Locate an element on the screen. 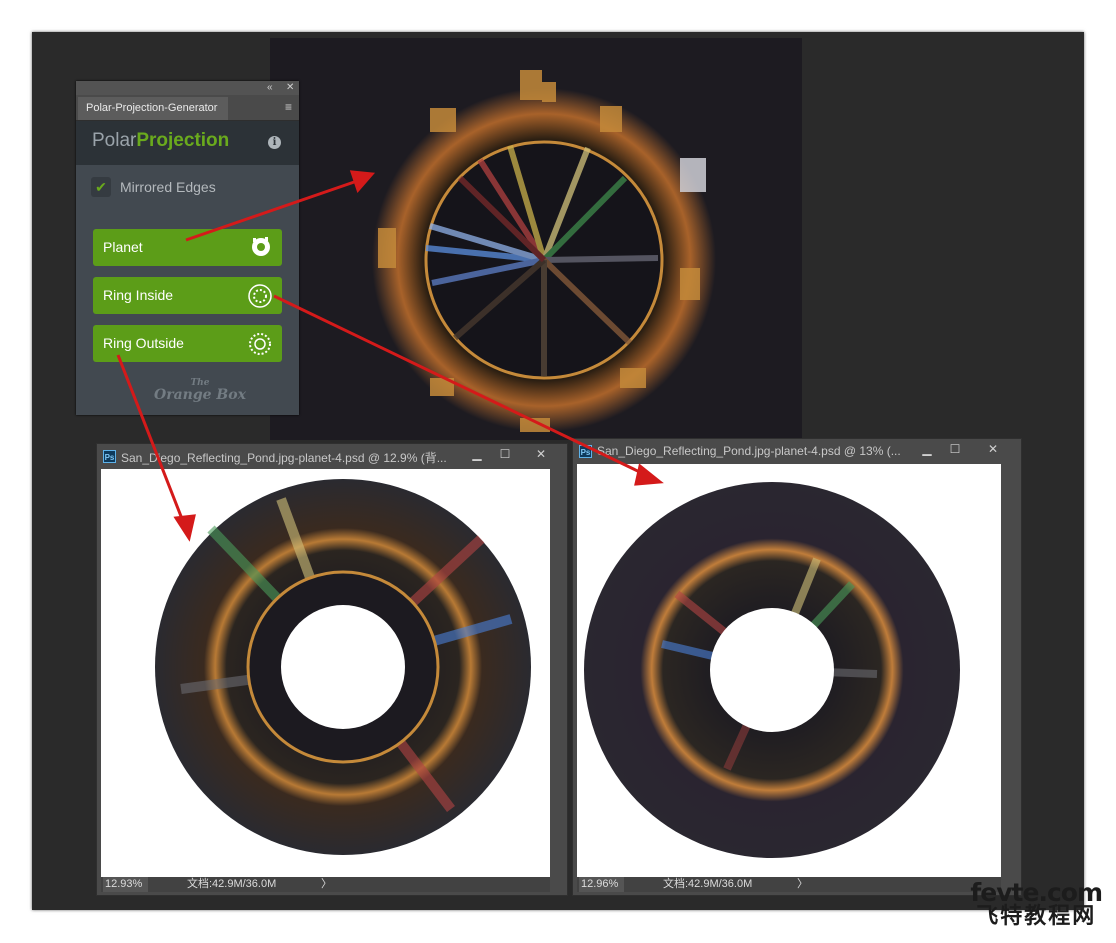 This screenshot has height=943, width=1116. watermark: fevte.com 飞特教程网 is located at coordinates (1036, 903).